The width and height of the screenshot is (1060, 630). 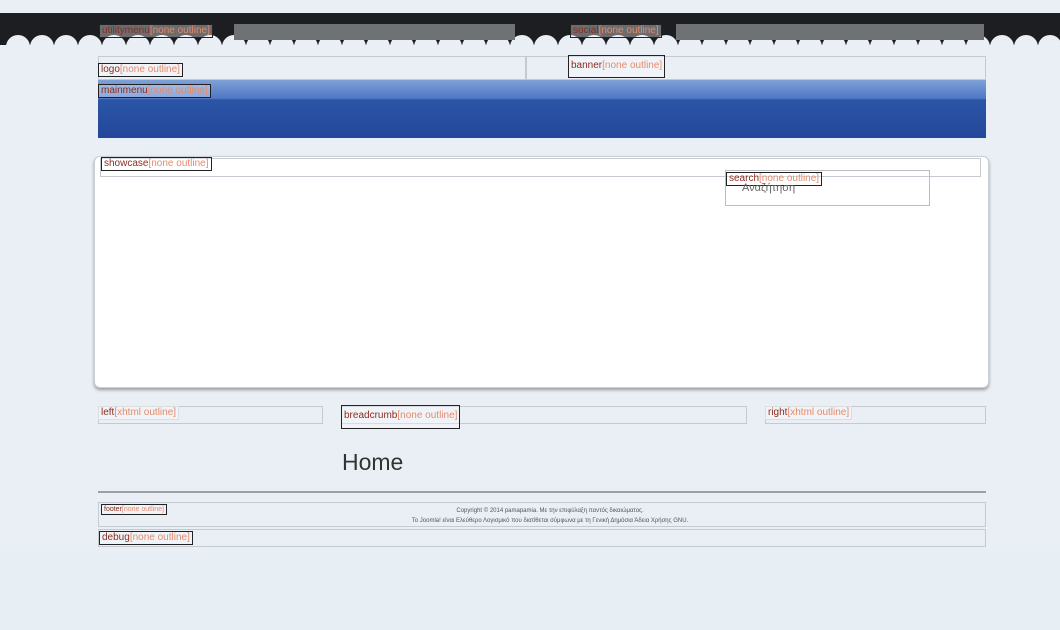 What do you see at coordinates (116, 537) in the screenshot?
I see `debug-name: debug` at bounding box center [116, 537].